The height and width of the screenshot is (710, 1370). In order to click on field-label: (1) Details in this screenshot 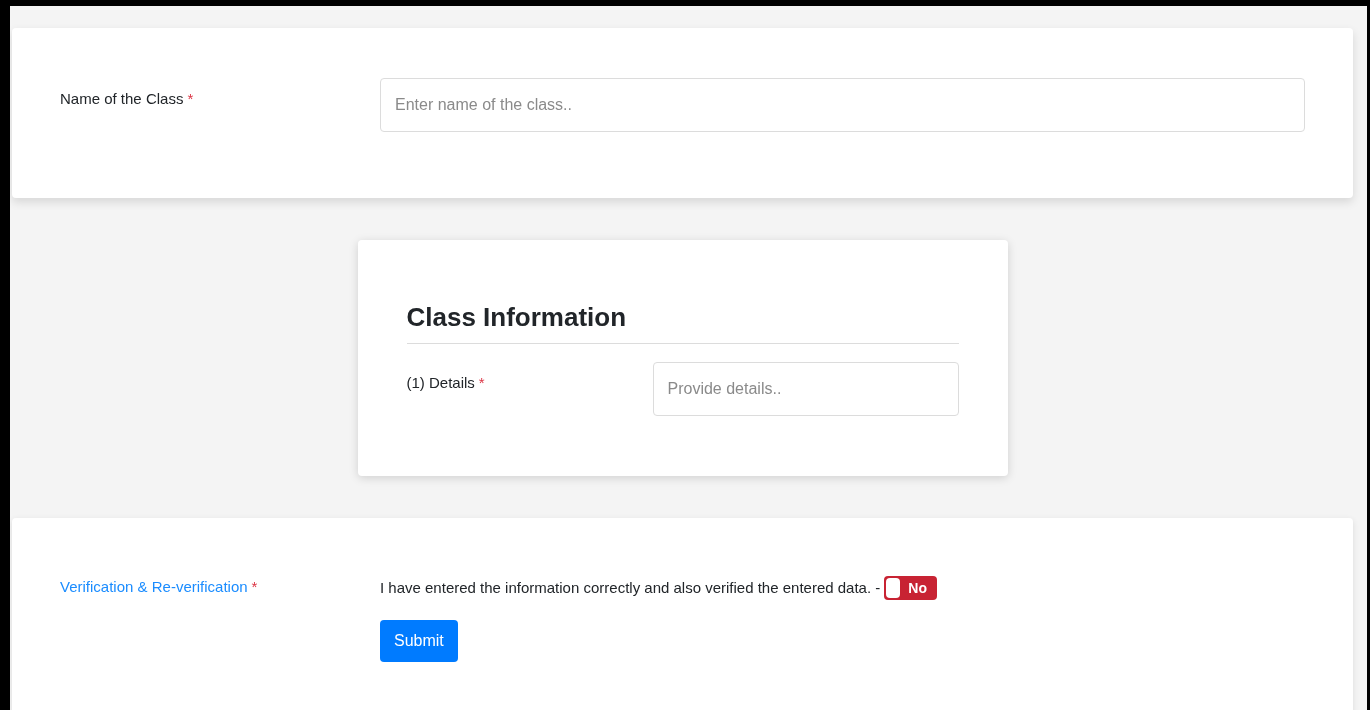, I will do `click(440, 382)`.